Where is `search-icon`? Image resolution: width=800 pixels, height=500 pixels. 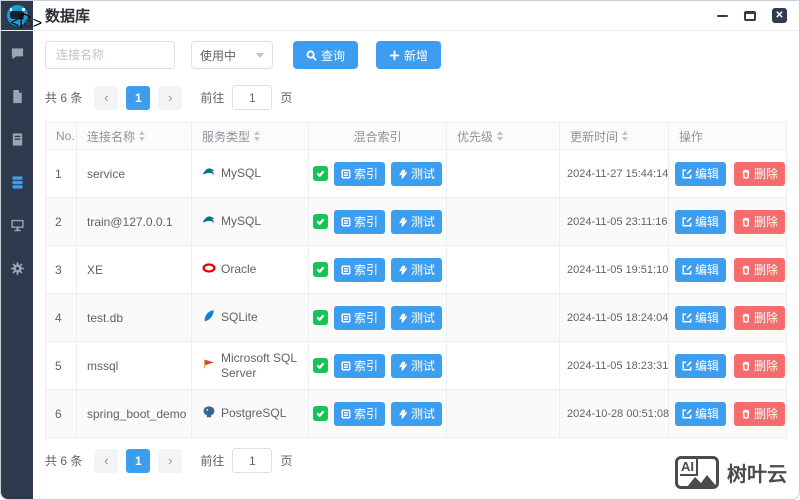 search-icon is located at coordinates (311, 55).